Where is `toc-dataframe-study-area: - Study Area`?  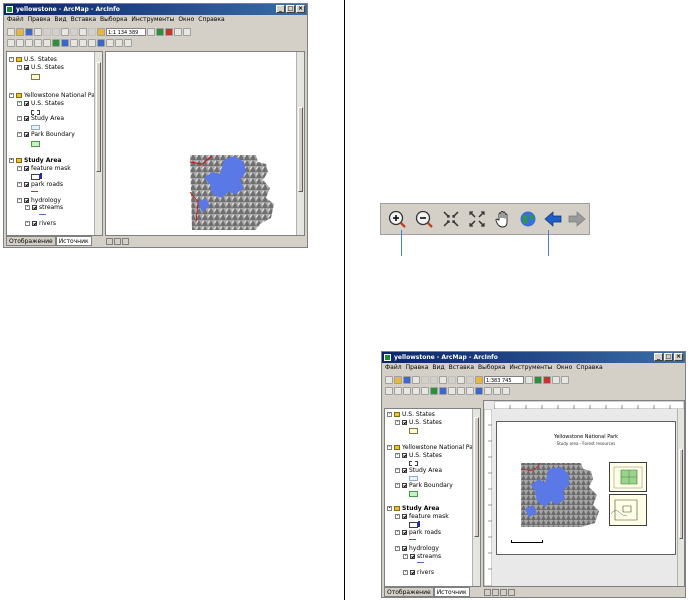
toc-dataframe-study-area: - Study Area is located at coordinates (35, 160).